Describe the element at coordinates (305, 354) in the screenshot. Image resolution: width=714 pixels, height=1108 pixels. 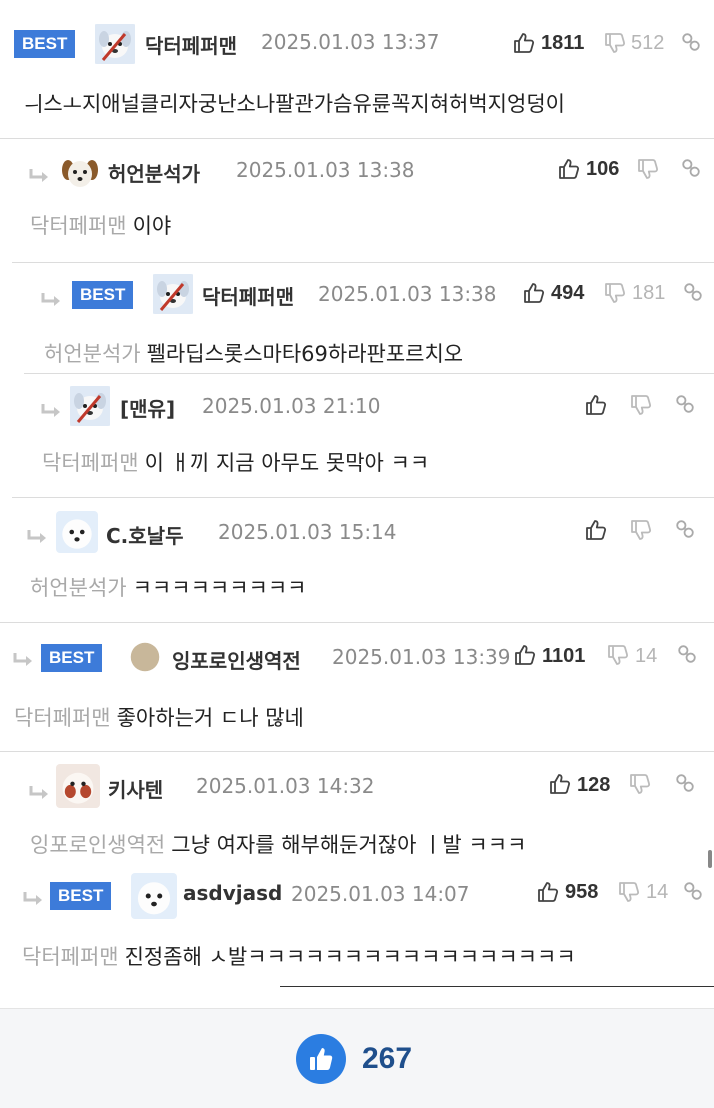
I see `comment-body: 펠라딥스롯스마타69하라판포르치오` at that location.